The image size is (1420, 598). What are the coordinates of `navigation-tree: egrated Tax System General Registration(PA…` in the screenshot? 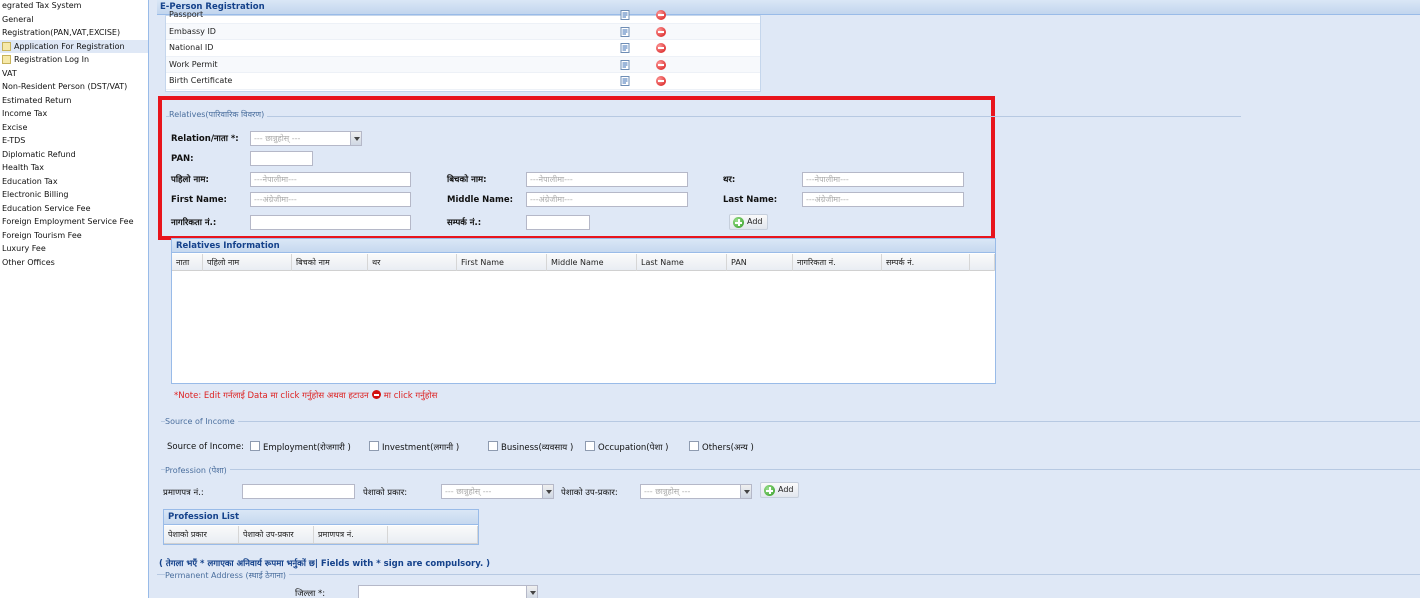 It's located at (74, 299).